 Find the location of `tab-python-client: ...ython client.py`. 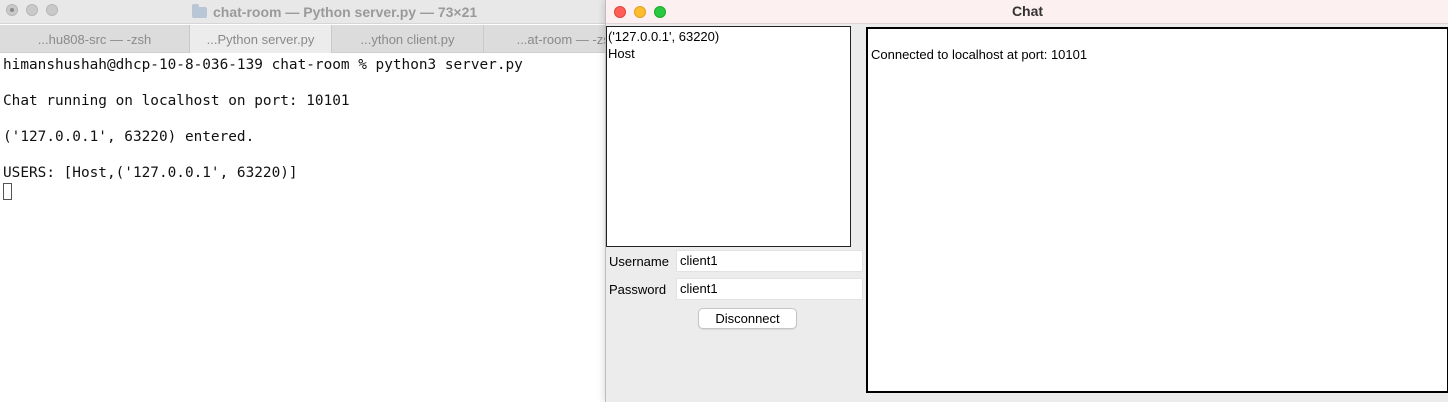

tab-python-client: ...ython client.py is located at coordinates (408, 39).